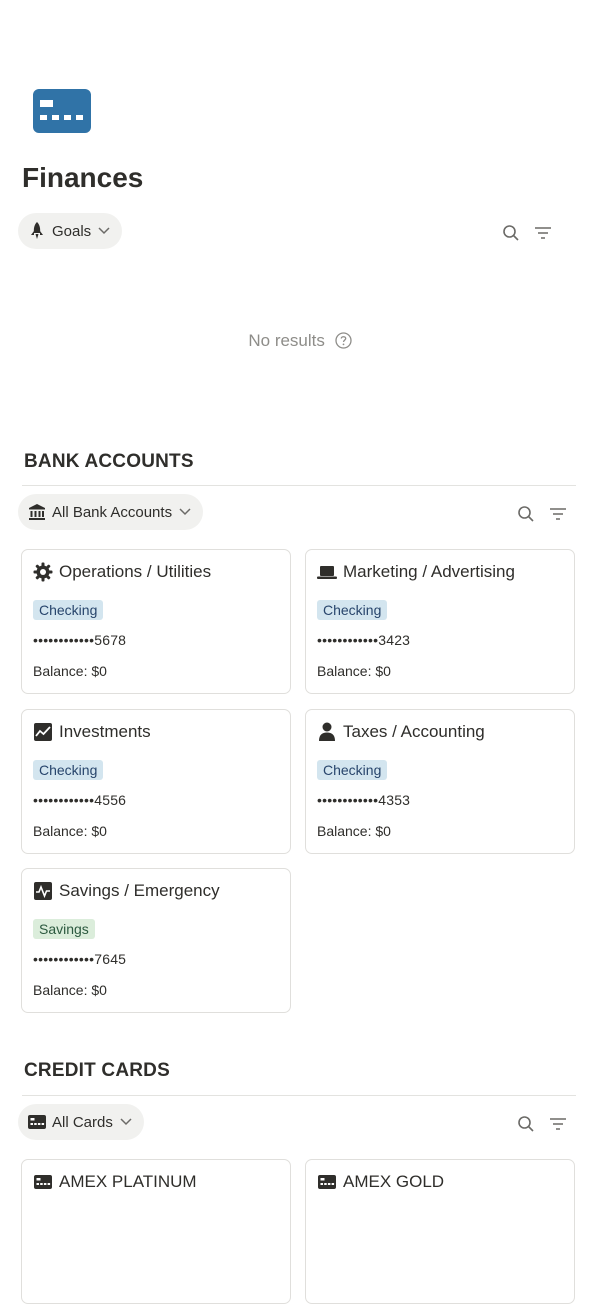 The width and height of the screenshot is (600, 1304). I want to click on bank-accounts-heading: BANK ACCOUNTS, so click(109, 461).